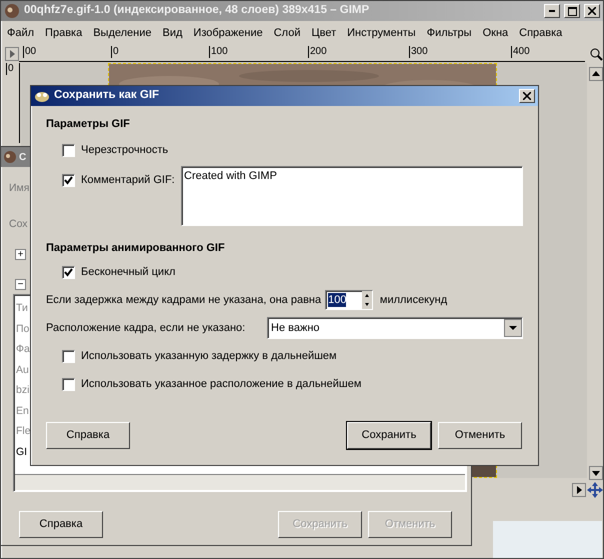 This screenshot has width=604, height=559. I want to click on list-item: Фа, so click(23, 349).